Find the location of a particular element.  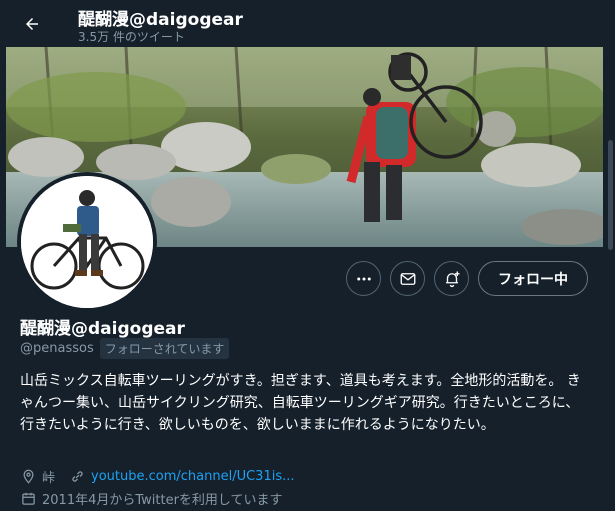

map-pin-icon is located at coordinates (28, 476).